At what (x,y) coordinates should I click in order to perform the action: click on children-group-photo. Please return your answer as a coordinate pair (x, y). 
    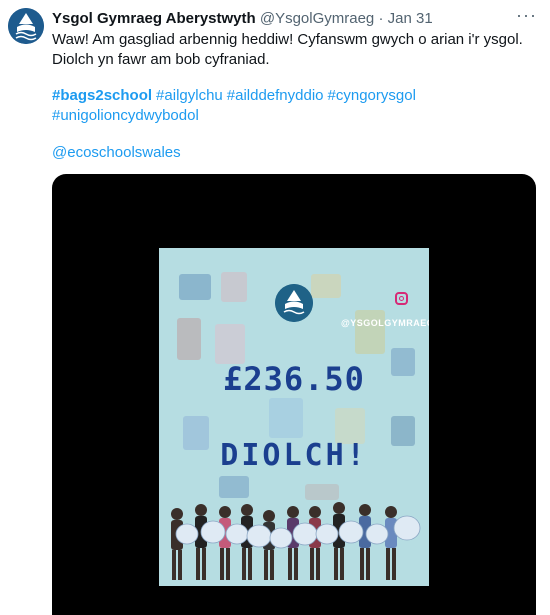
    Looking at the image, I should click on (296, 541).